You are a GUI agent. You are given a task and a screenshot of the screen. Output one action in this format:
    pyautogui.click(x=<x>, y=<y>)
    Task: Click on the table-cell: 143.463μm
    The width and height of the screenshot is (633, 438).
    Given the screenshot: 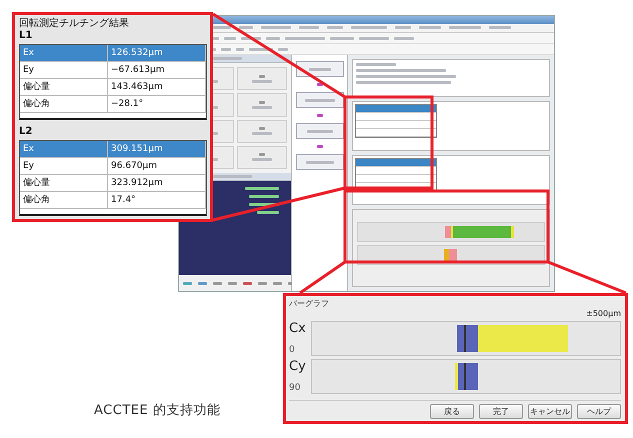 What is the action you would take?
    pyautogui.click(x=157, y=87)
    